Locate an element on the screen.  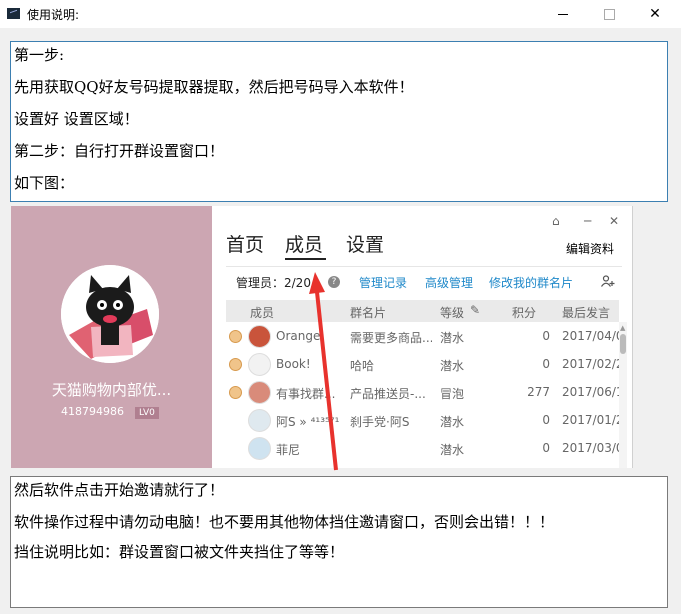
instruction-line: 挡住说明比如：群设置窗口被文件夹挡住了等等！ is located at coordinates (179, 552).